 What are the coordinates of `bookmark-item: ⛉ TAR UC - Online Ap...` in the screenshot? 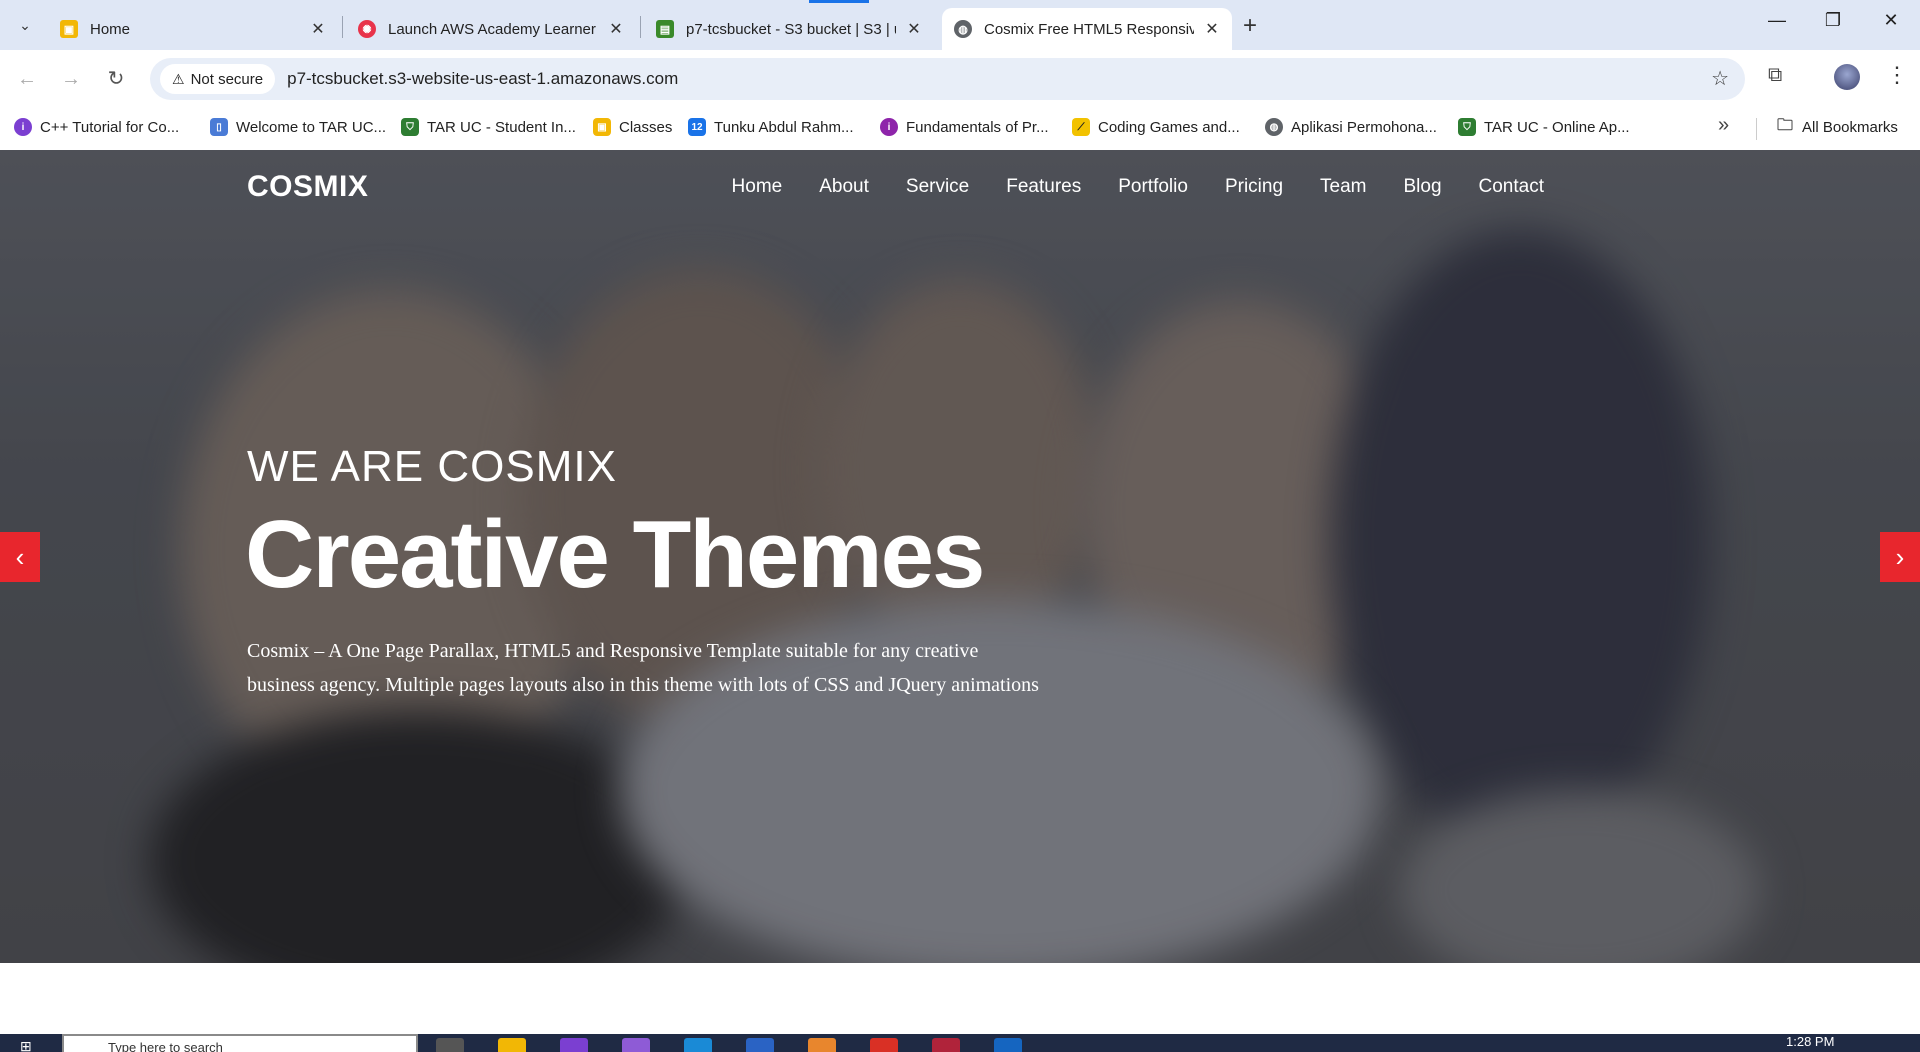 It's located at (1544, 127).